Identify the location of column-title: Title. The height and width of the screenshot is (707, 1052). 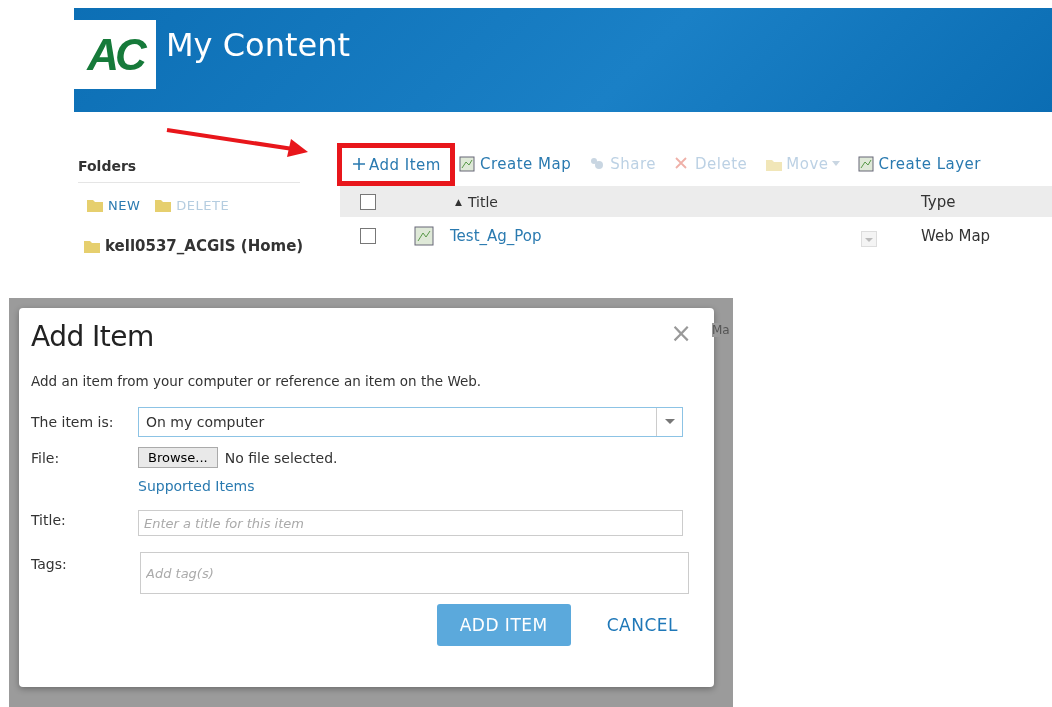
(482, 201).